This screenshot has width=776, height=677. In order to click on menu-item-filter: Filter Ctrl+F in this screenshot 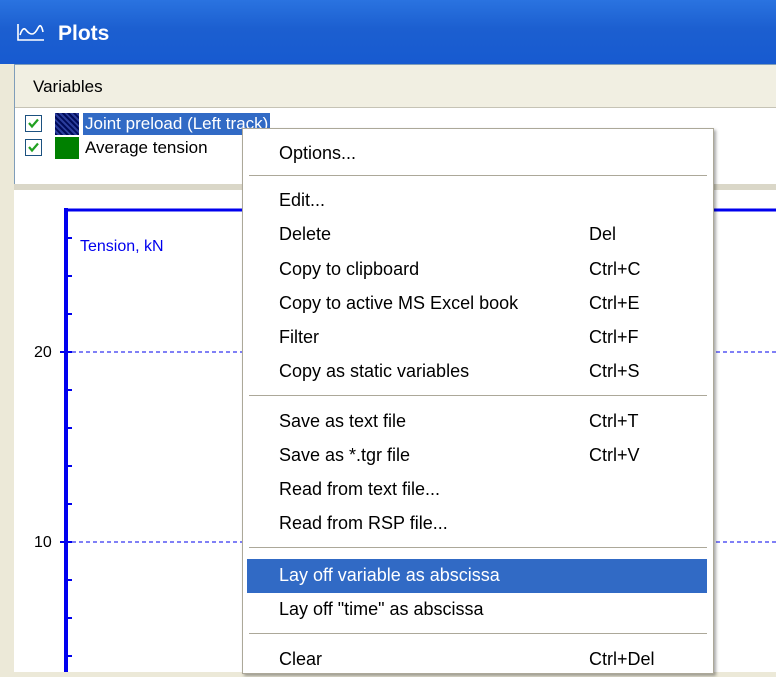, I will do `click(477, 338)`.